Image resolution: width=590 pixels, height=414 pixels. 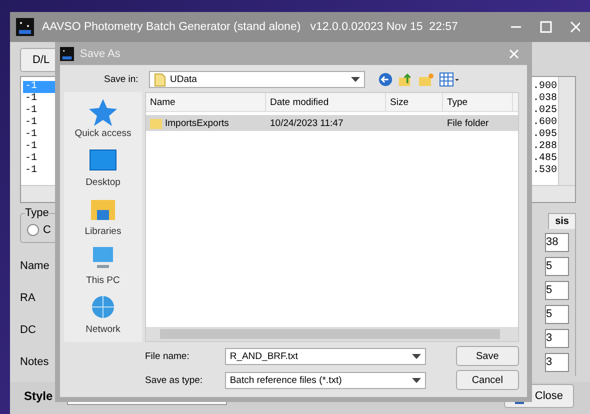 I want to click on view-menu-icon, so click(x=449, y=79).